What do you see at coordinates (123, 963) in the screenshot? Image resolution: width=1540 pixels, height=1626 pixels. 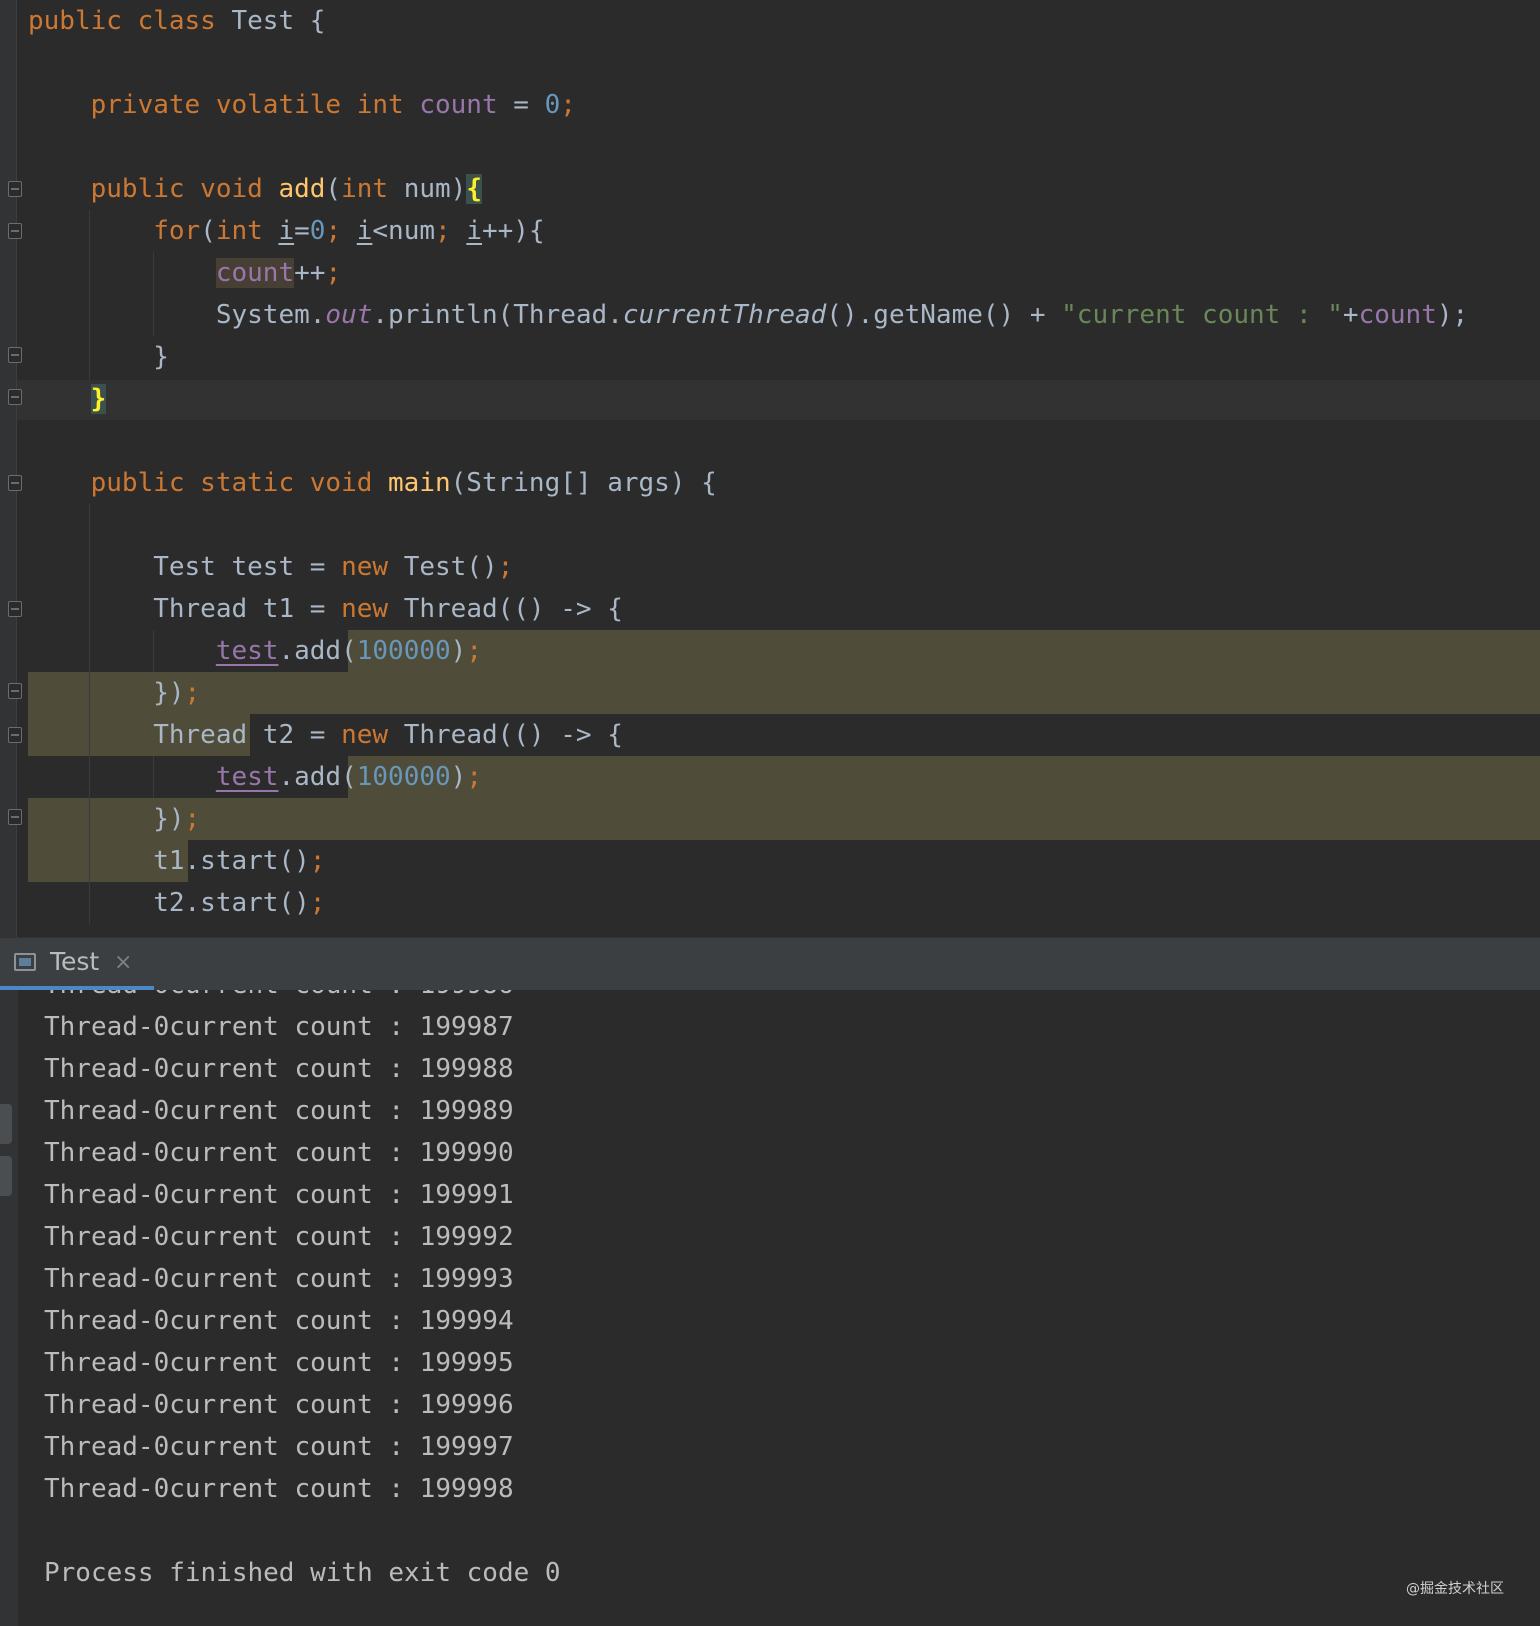 I see `close-icon: ×` at bounding box center [123, 963].